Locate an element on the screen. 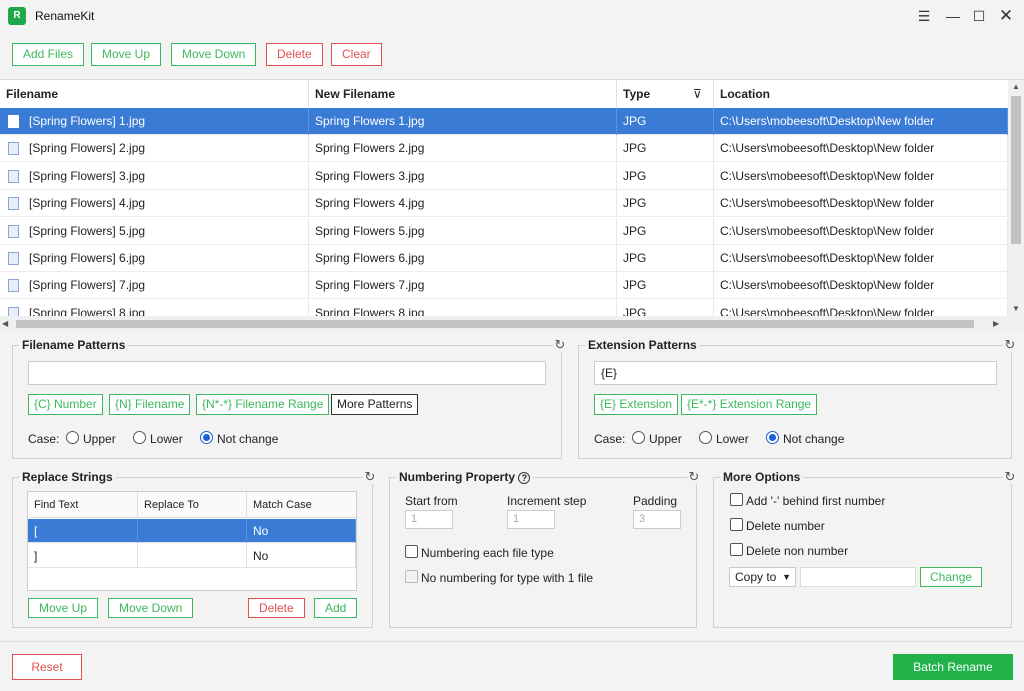  cell-new-filename: Spring Flowers 1.jpg is located at coordinates (463, 121).